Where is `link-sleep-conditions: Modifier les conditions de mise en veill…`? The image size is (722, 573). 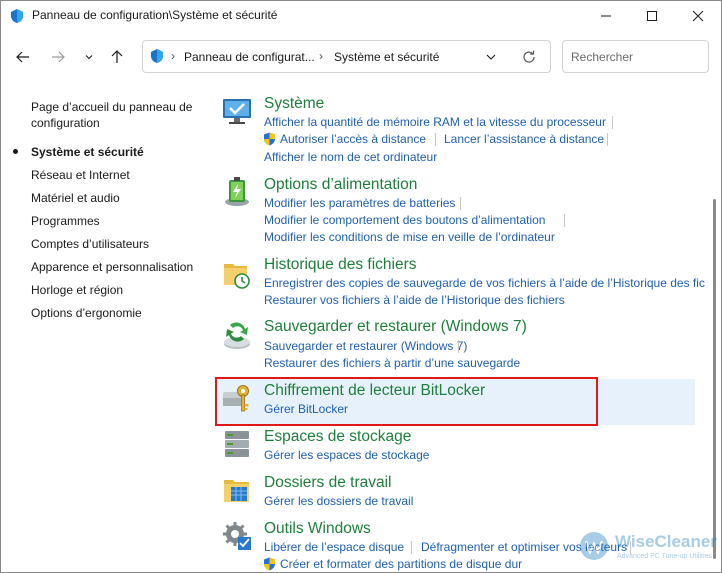 link-sleep-conditions: Modifier les conditions de mise en veill… is located at coordinates (409, 237).